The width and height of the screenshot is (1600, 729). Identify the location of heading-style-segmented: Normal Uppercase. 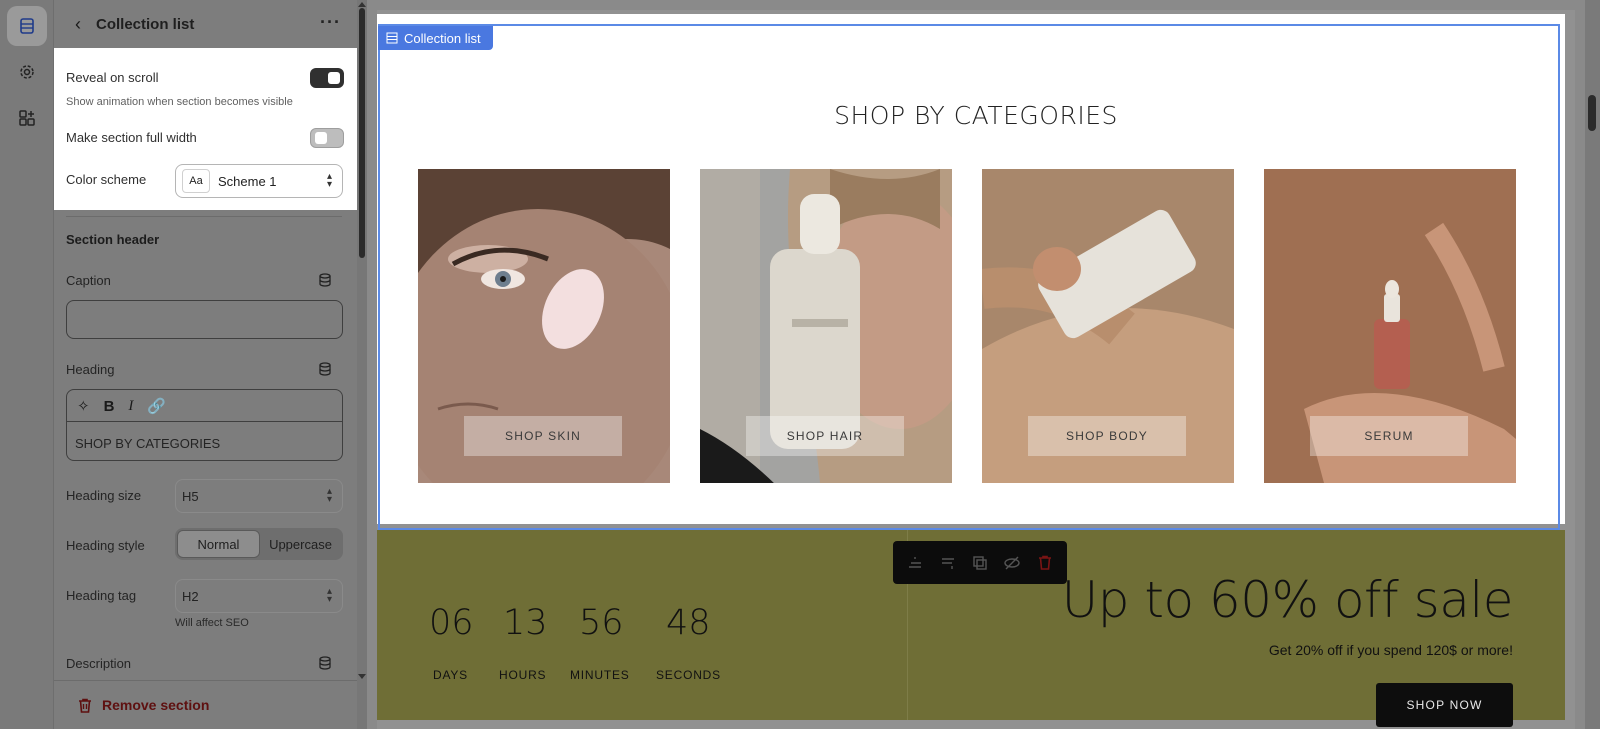
(259, 544).